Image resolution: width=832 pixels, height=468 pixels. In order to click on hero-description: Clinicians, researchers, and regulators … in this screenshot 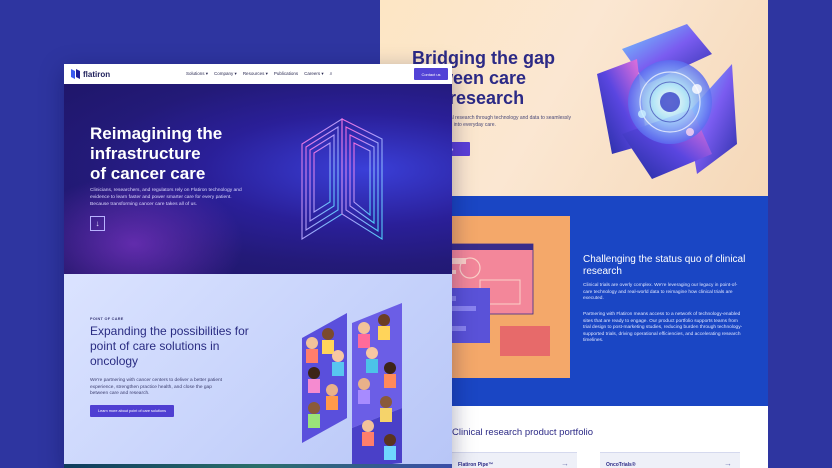, I will do `click(166, 197)`.